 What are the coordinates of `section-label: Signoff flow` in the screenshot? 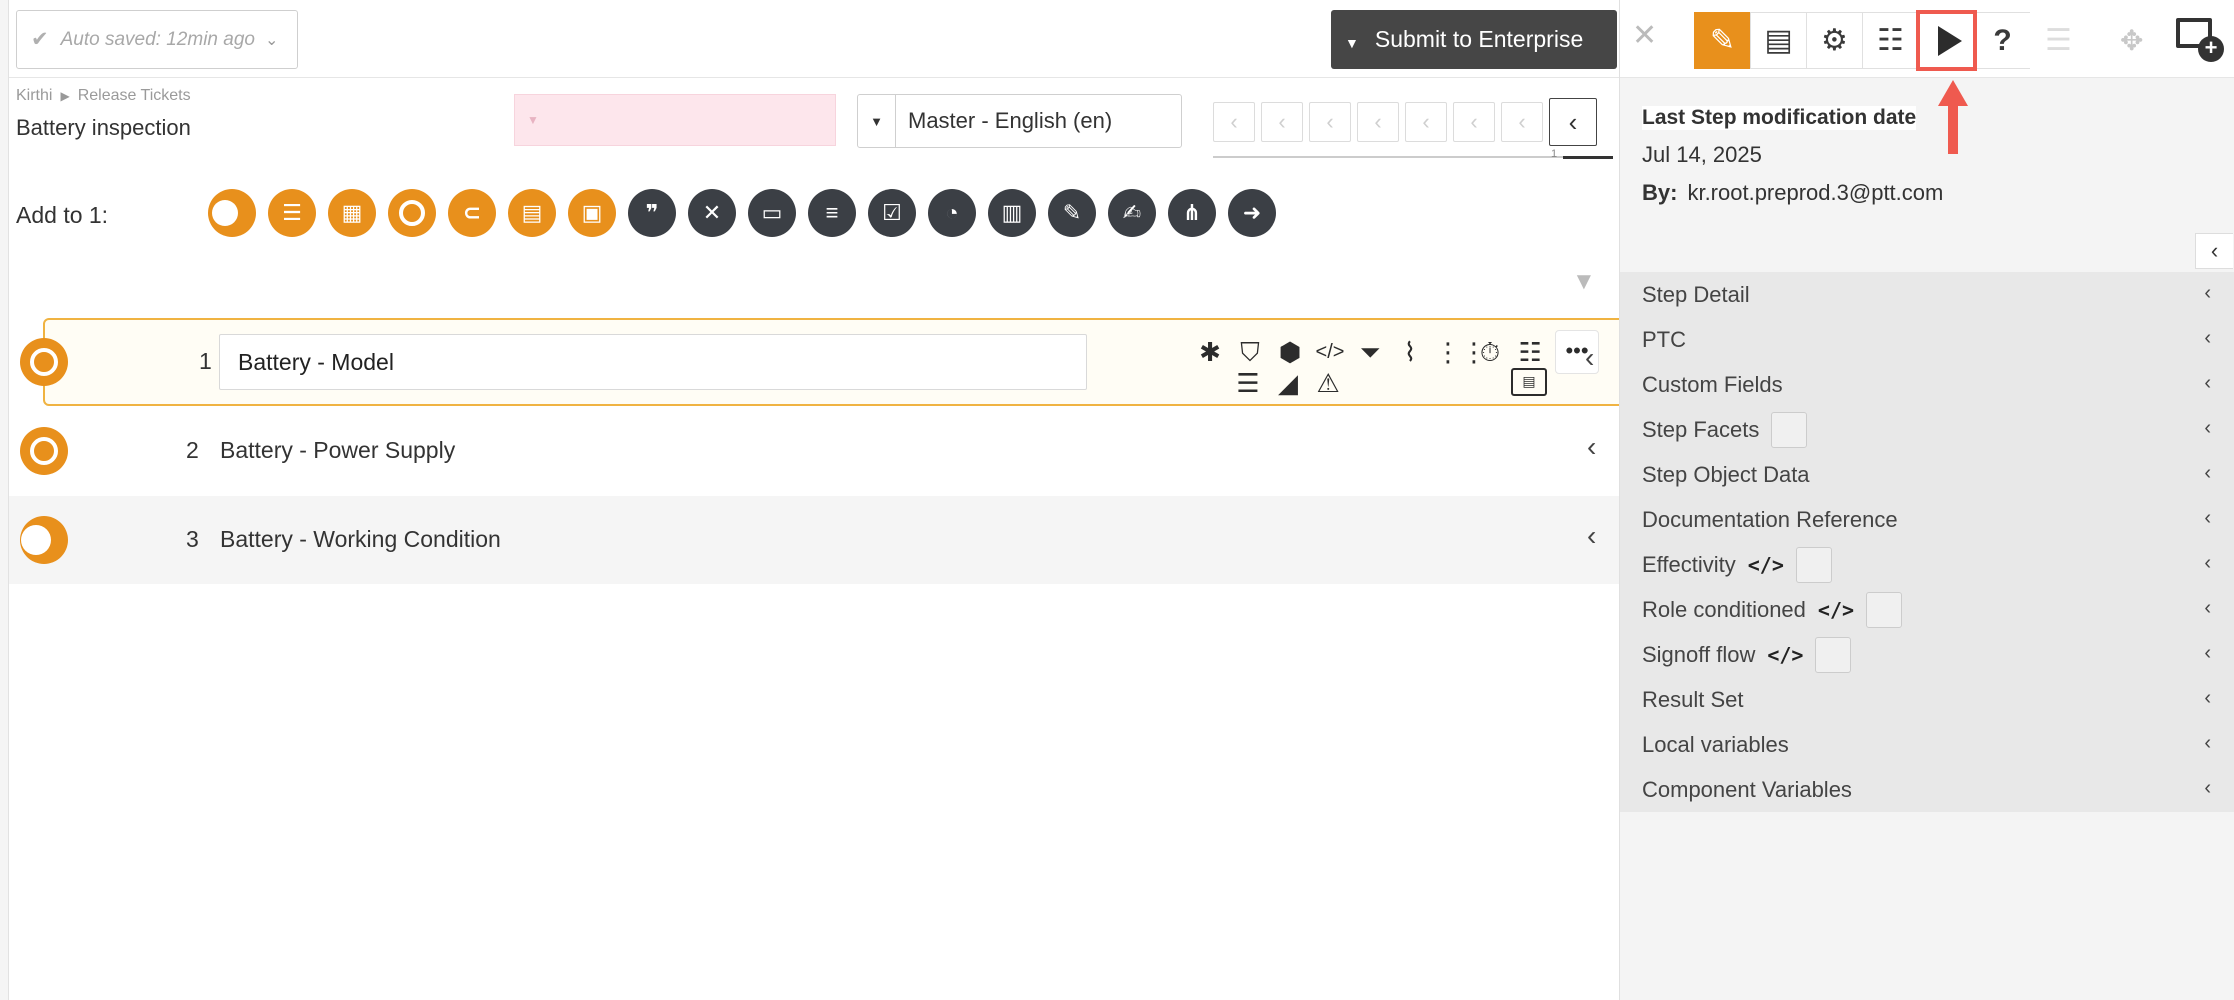 It's located at (1699, 654).